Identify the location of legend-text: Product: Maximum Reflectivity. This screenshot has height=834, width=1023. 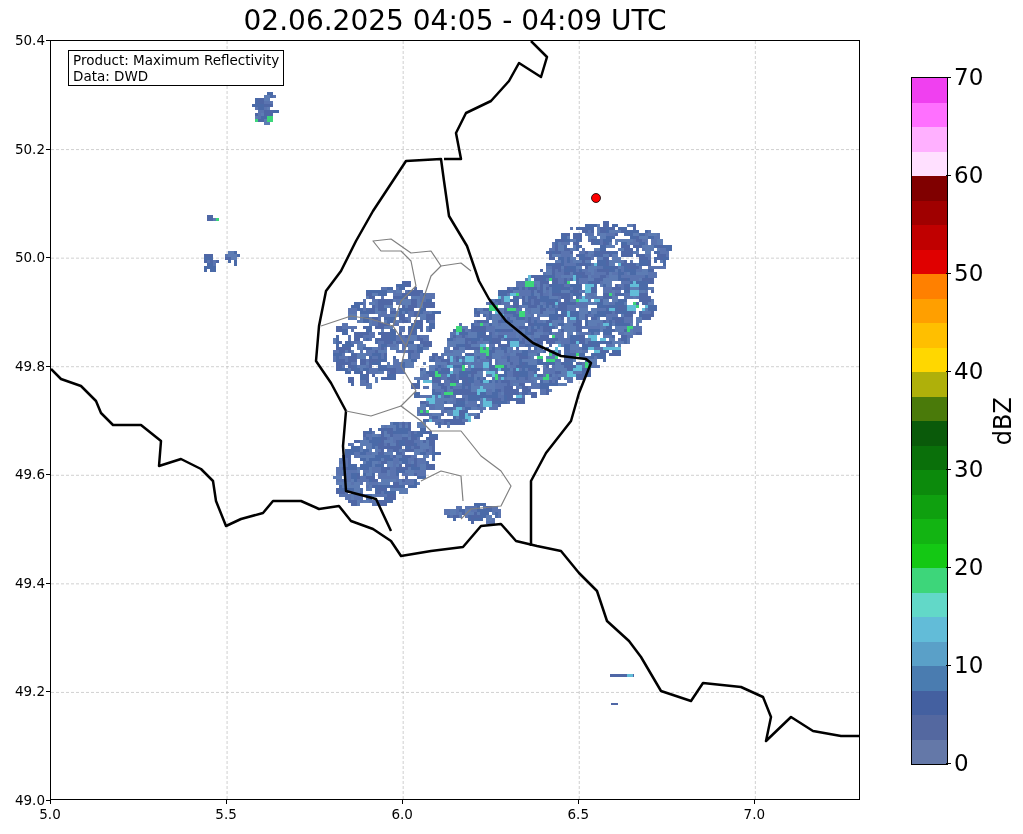
(176, 60).